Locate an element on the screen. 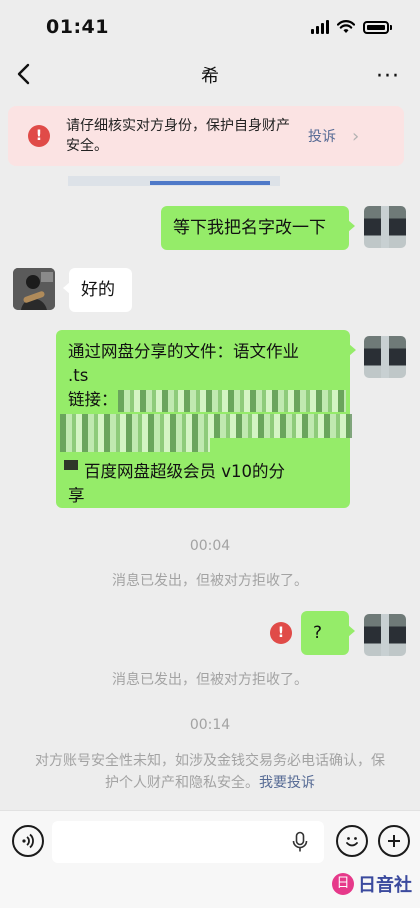 The width and height of the screenshot is (420, 908). message-bubble-self: 等下我把名字改一下 is located at coordinates (258, 228).